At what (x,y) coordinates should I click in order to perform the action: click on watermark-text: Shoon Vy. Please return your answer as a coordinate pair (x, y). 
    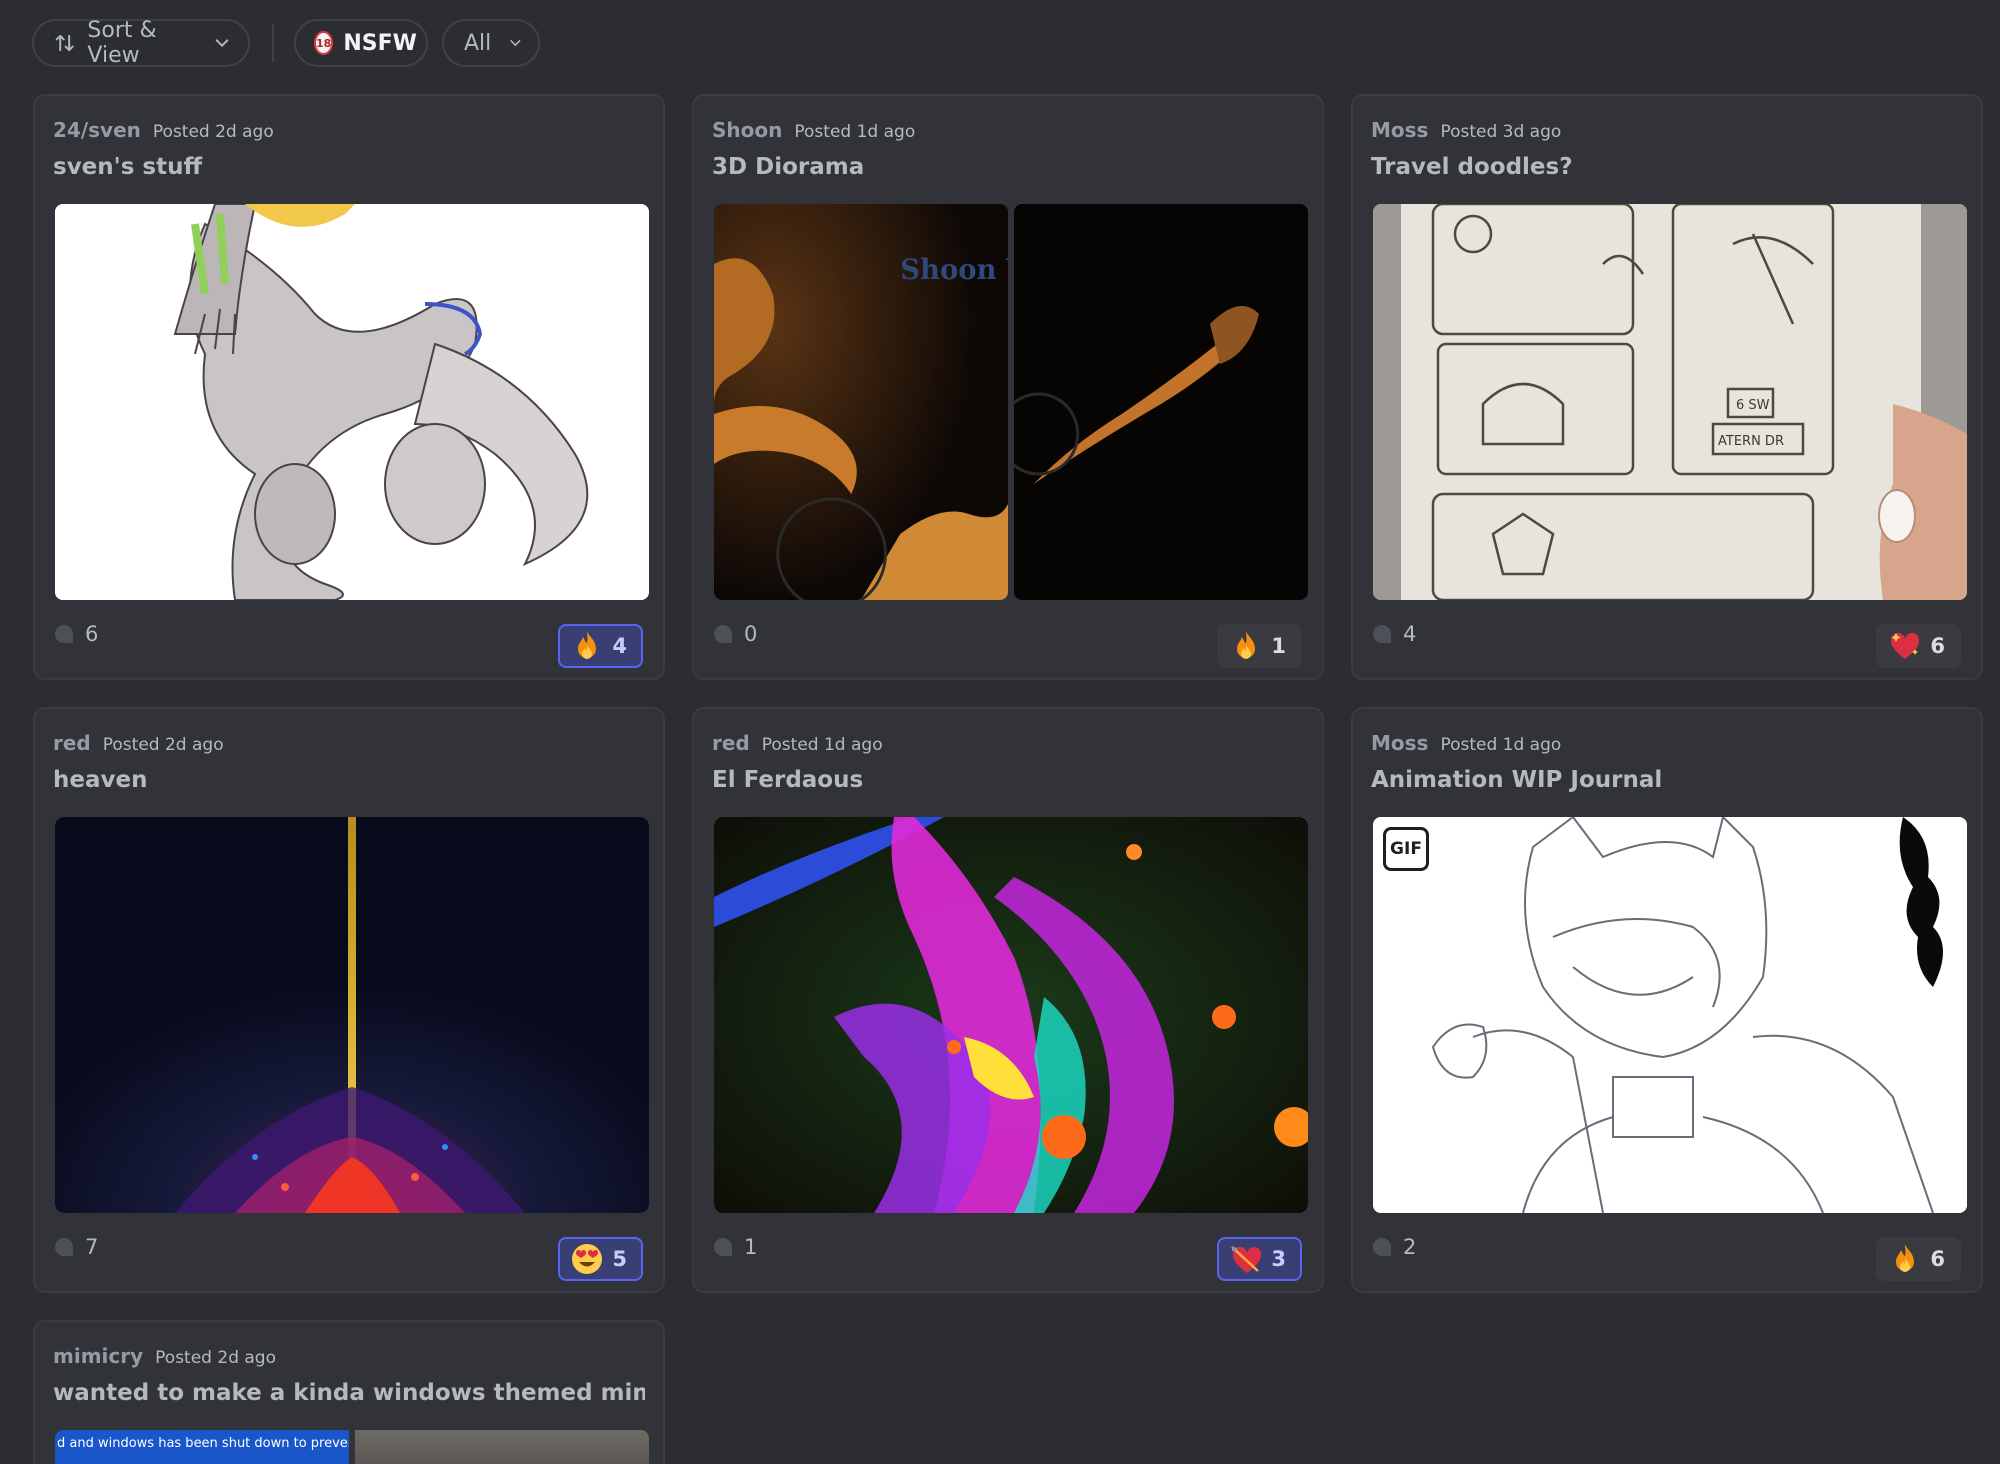
    Looking at the image, I should click on (954, 269).